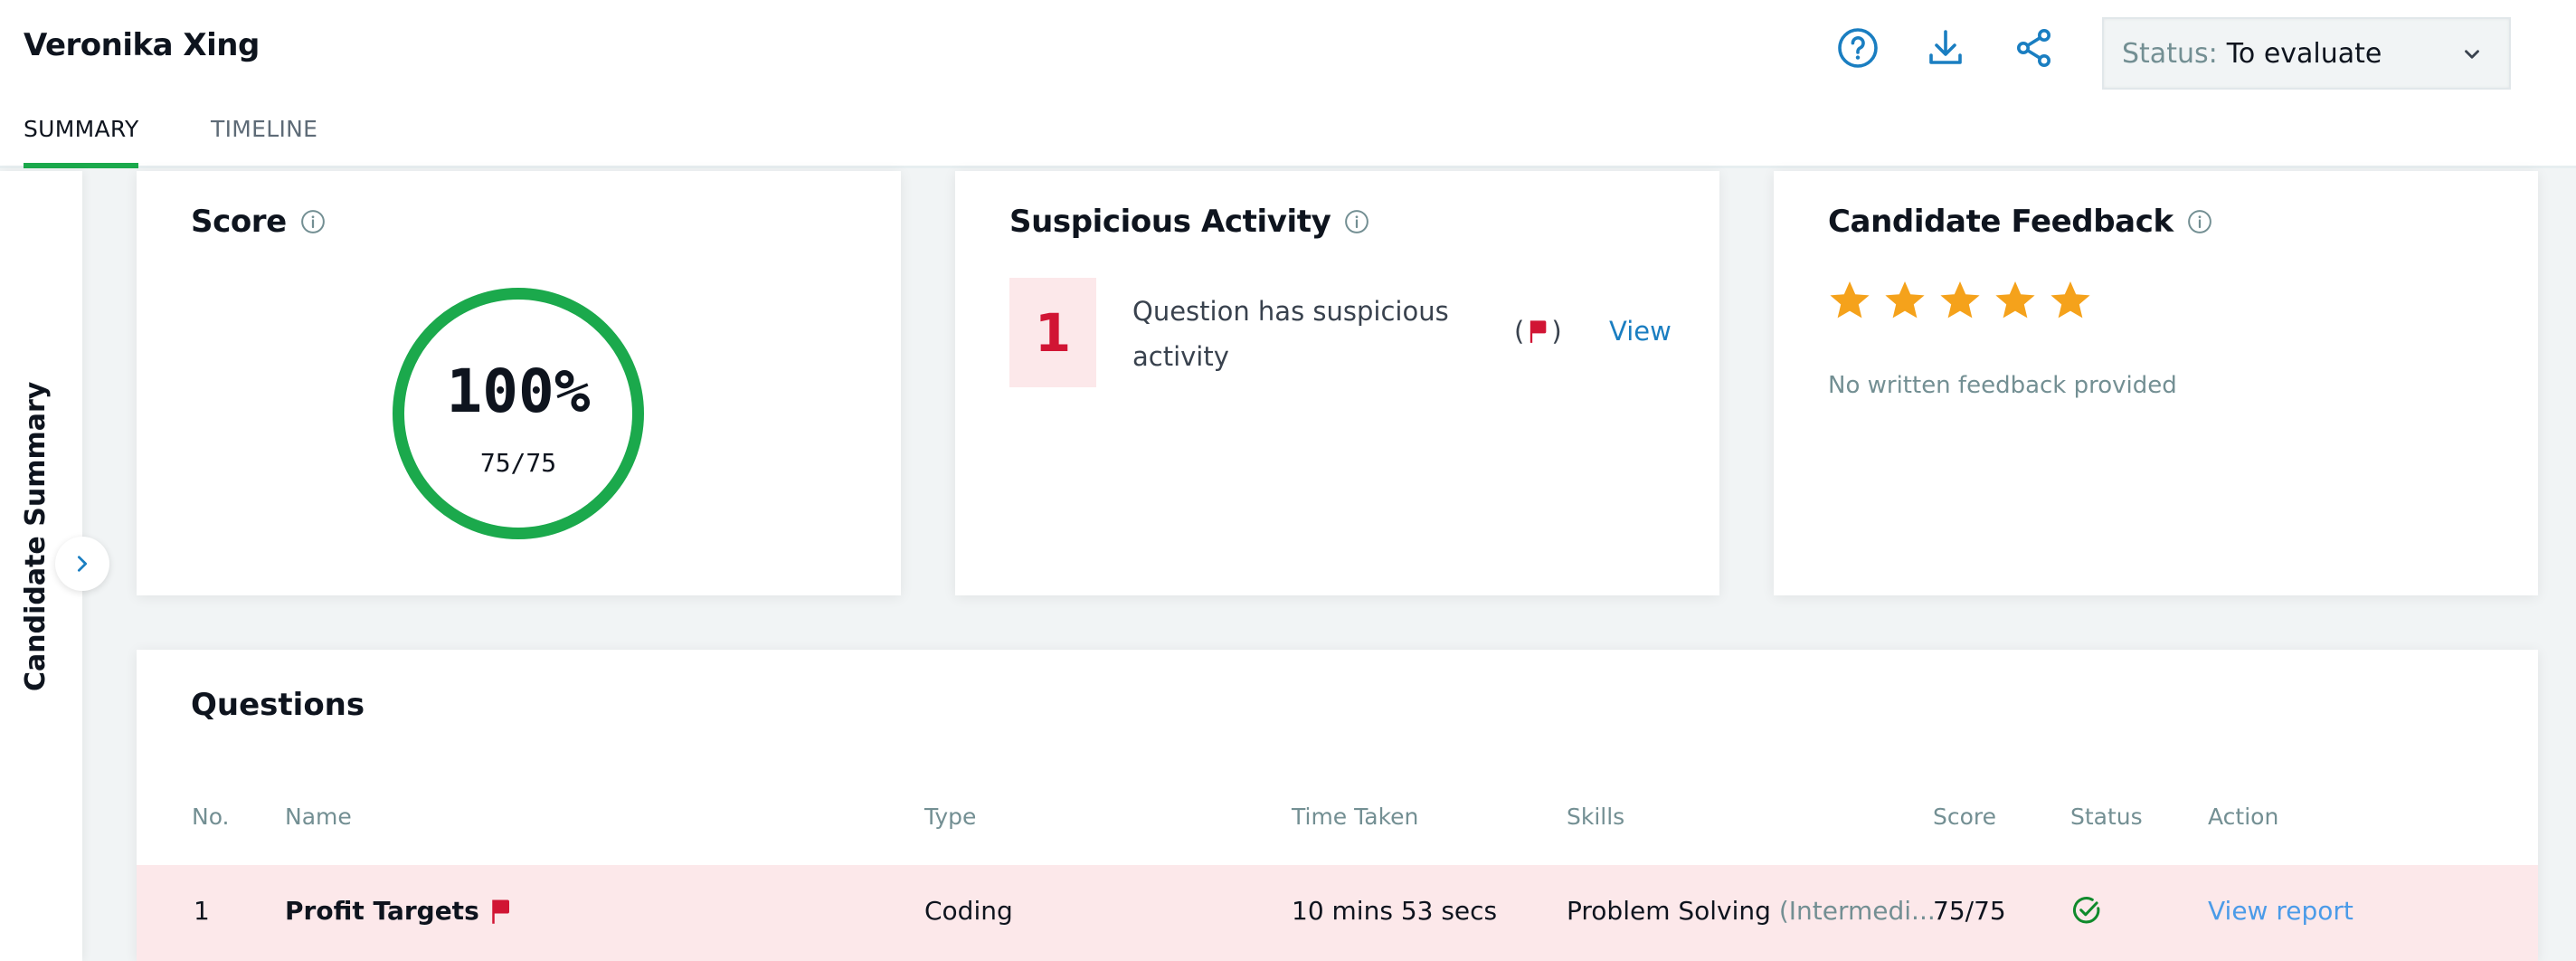 This screenshot has width=2576, height=961. I want to click on share-icon, so click(2034, 48).